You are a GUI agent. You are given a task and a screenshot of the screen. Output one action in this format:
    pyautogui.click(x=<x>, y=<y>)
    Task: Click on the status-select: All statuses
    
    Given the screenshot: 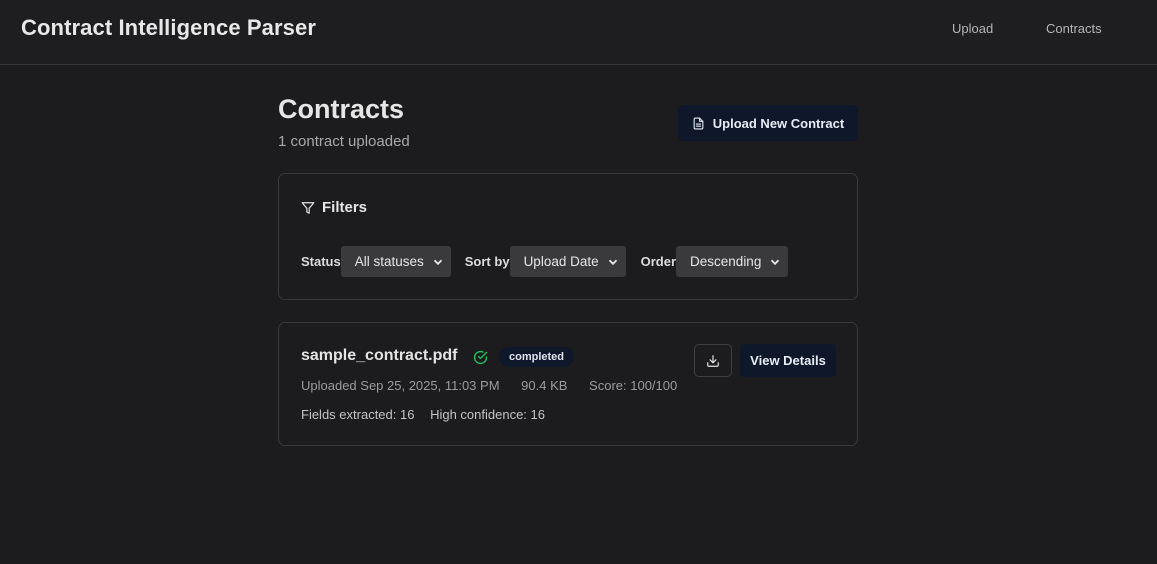 What is the action you would take?
    pyautogui.click(x=395, y=261)
    